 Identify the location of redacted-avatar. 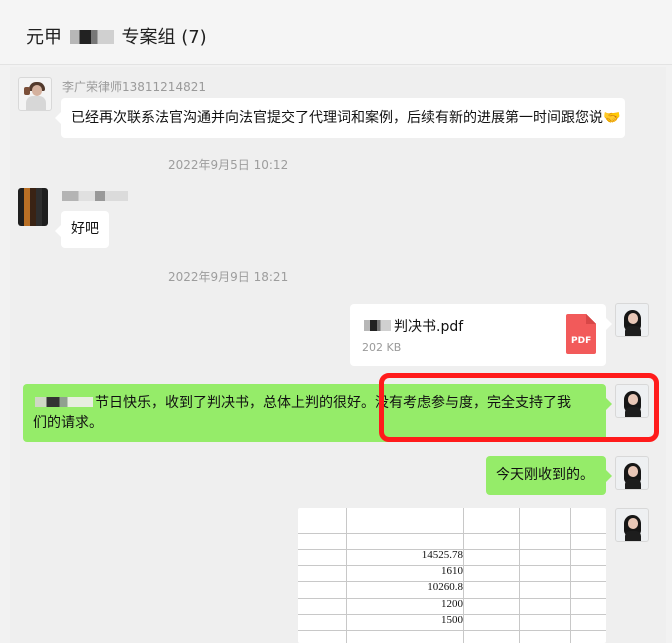
(33, 207).